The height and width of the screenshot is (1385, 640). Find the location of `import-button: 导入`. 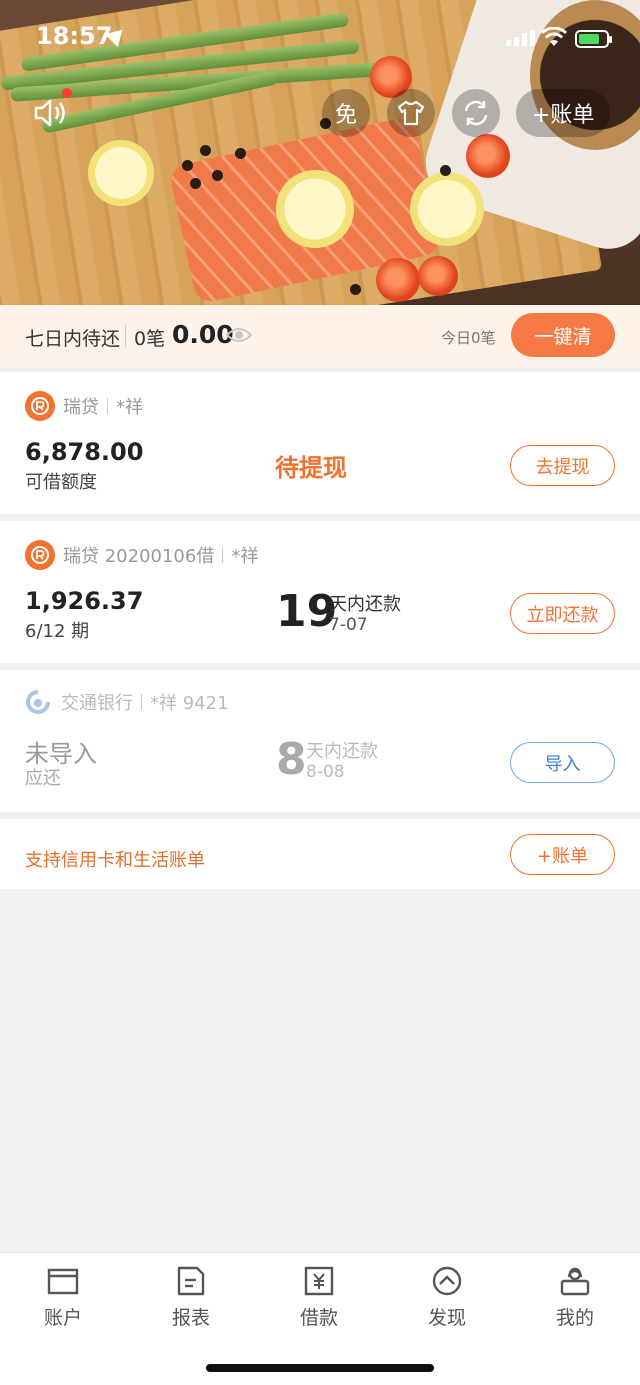

import-button: 导入 is located at coordinates (562, 762).